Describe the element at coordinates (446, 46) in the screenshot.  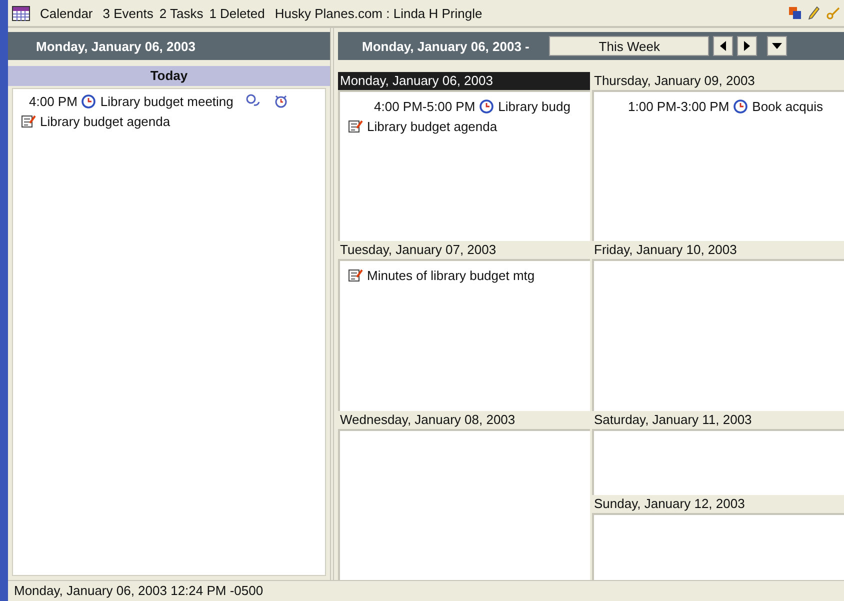
I see `week-title: Monday, January 06, 2003 -` at that location.